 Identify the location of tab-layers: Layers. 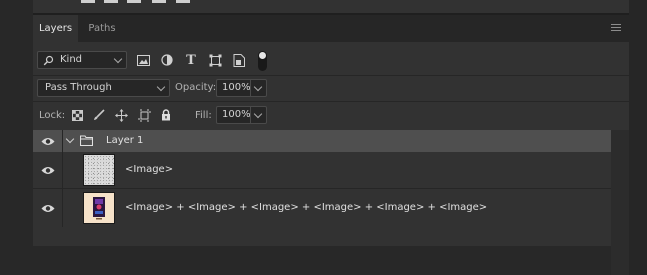
(55, 28).